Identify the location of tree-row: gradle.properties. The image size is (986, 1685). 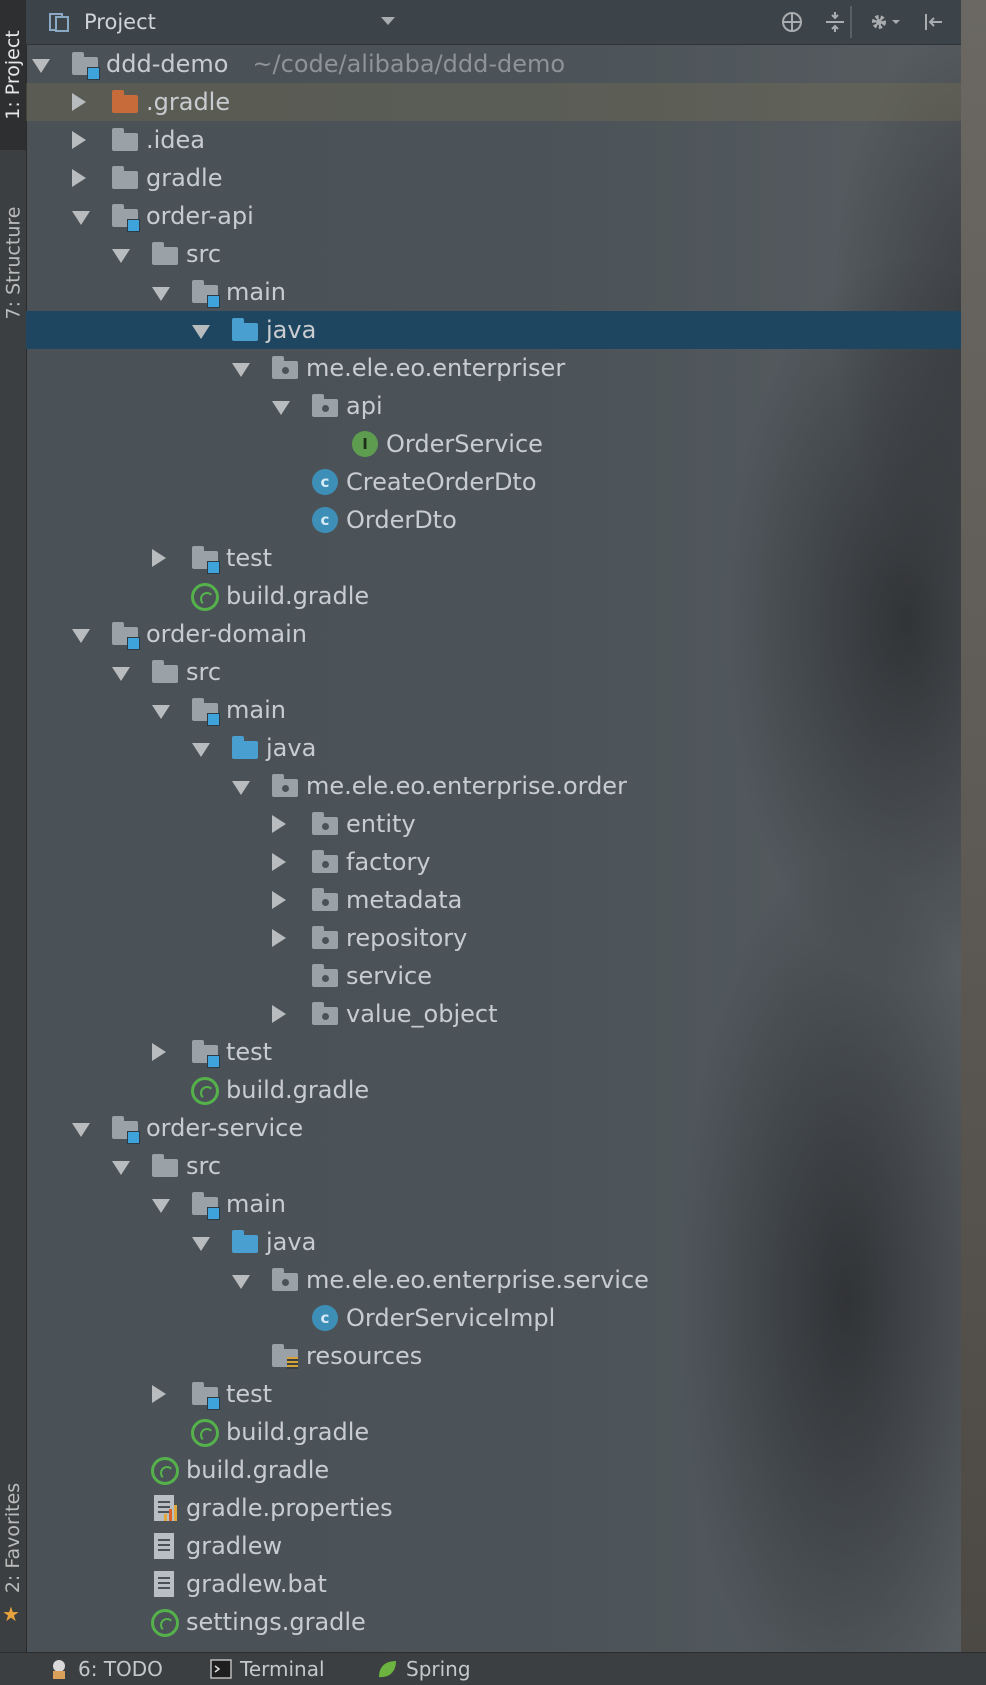
(493, 1508).